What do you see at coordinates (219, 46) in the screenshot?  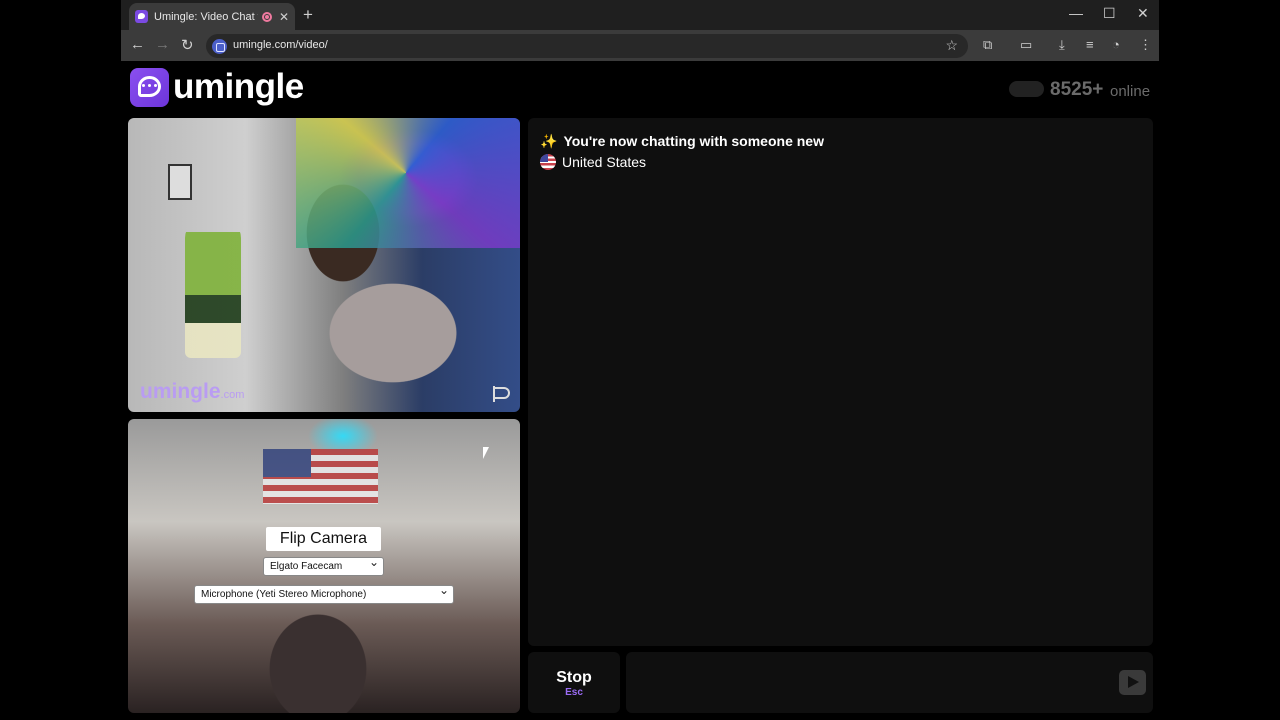 I see `site-info-icon` at bounding box center [219, 46].